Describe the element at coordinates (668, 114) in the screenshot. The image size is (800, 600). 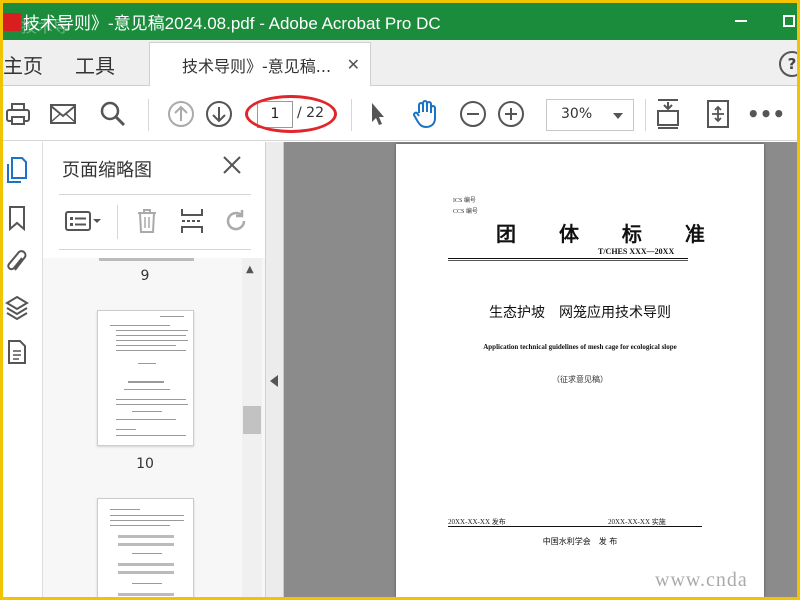
I see `fit-page-icon` at that location.